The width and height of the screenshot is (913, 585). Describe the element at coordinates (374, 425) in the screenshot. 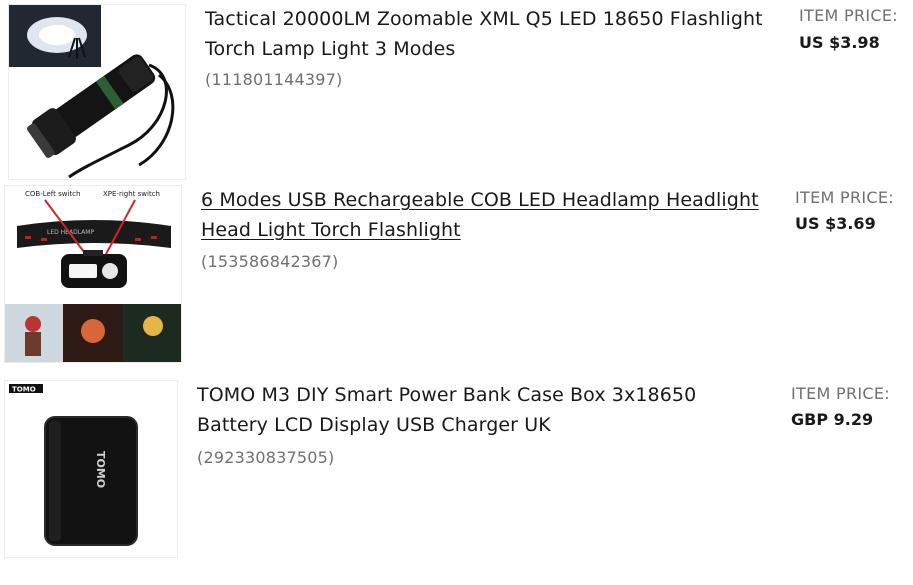

I see `item-title-line: Battery LCD Display USB Charger UK` at that location.